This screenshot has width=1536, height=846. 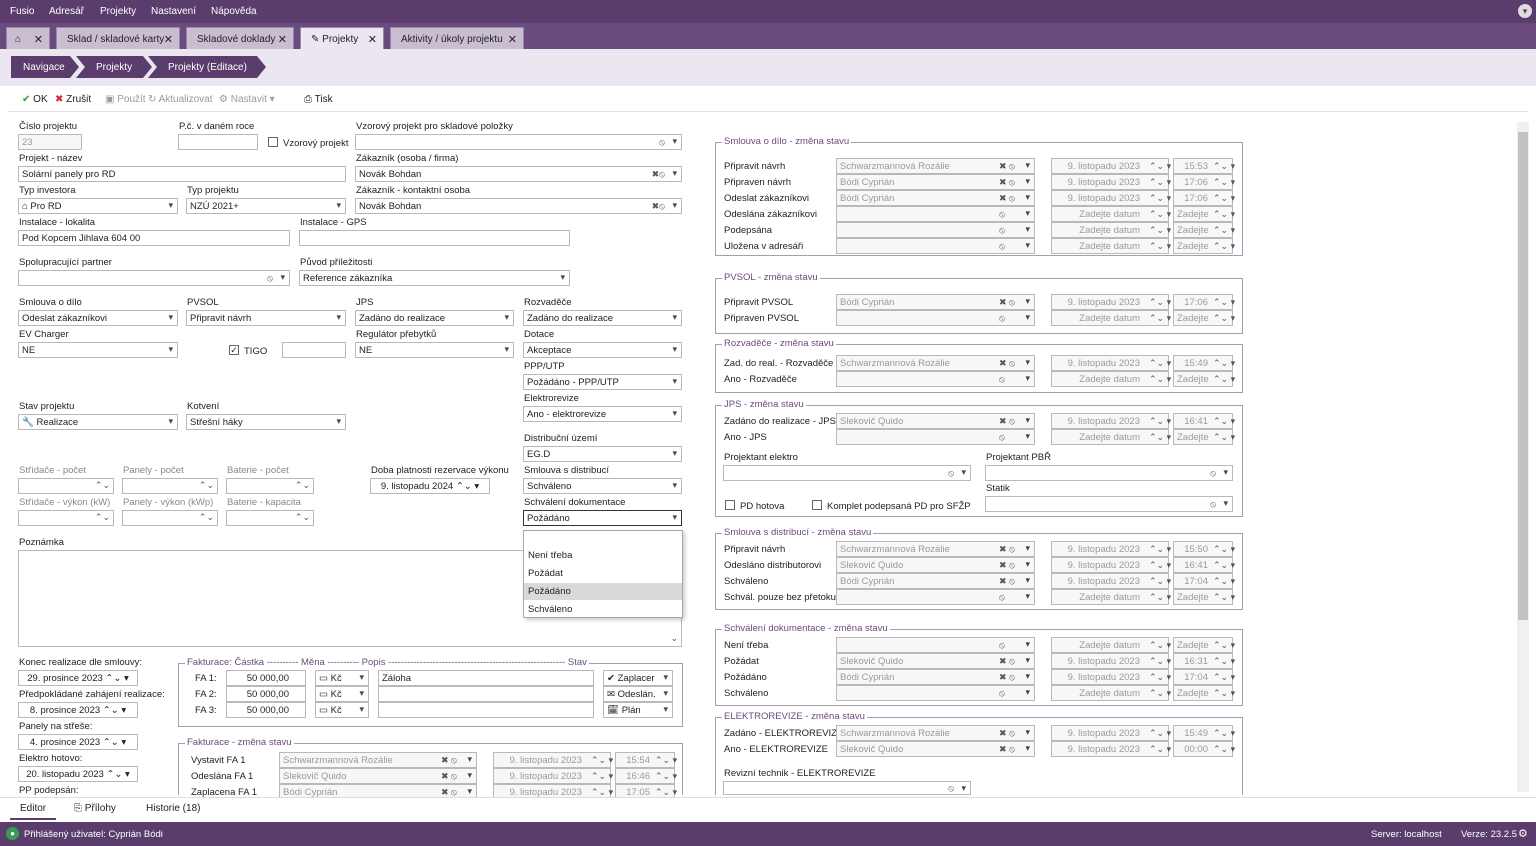 I want to click on cislo-field: 23, so click(x=50, y=142).